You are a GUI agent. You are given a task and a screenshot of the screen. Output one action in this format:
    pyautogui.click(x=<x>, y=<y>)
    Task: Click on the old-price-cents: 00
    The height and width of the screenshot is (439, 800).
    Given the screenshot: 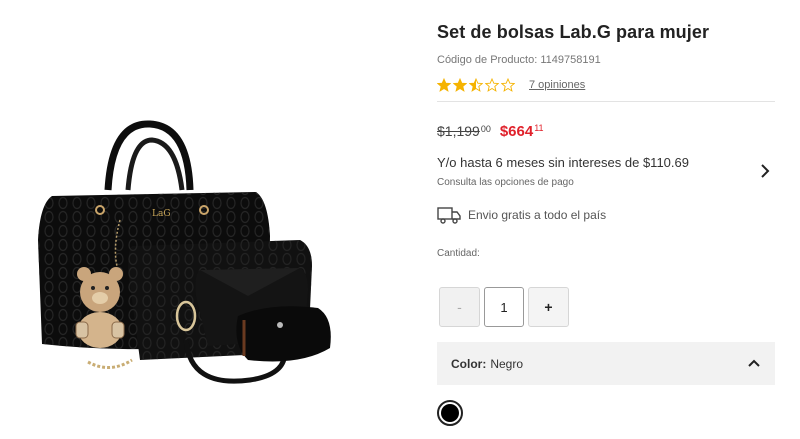 What is the action you would take?
    pyautogui.click(x=485, y=129)
    